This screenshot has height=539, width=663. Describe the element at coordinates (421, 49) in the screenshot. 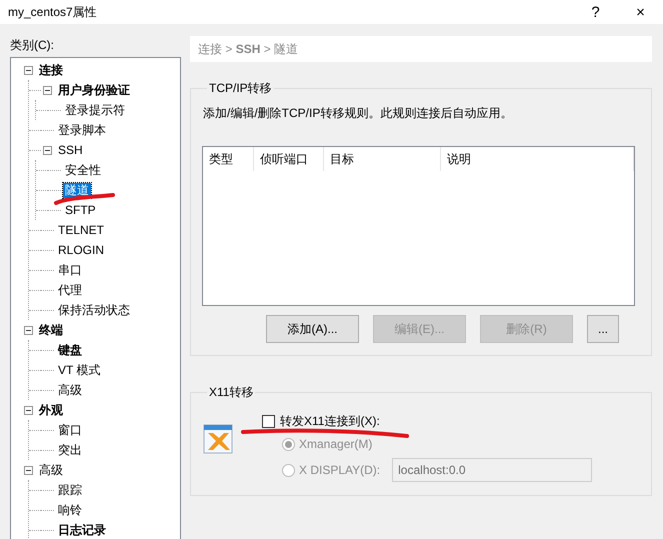

I see `breadcrumb: 连接 > SSH > 隧道` at that location.